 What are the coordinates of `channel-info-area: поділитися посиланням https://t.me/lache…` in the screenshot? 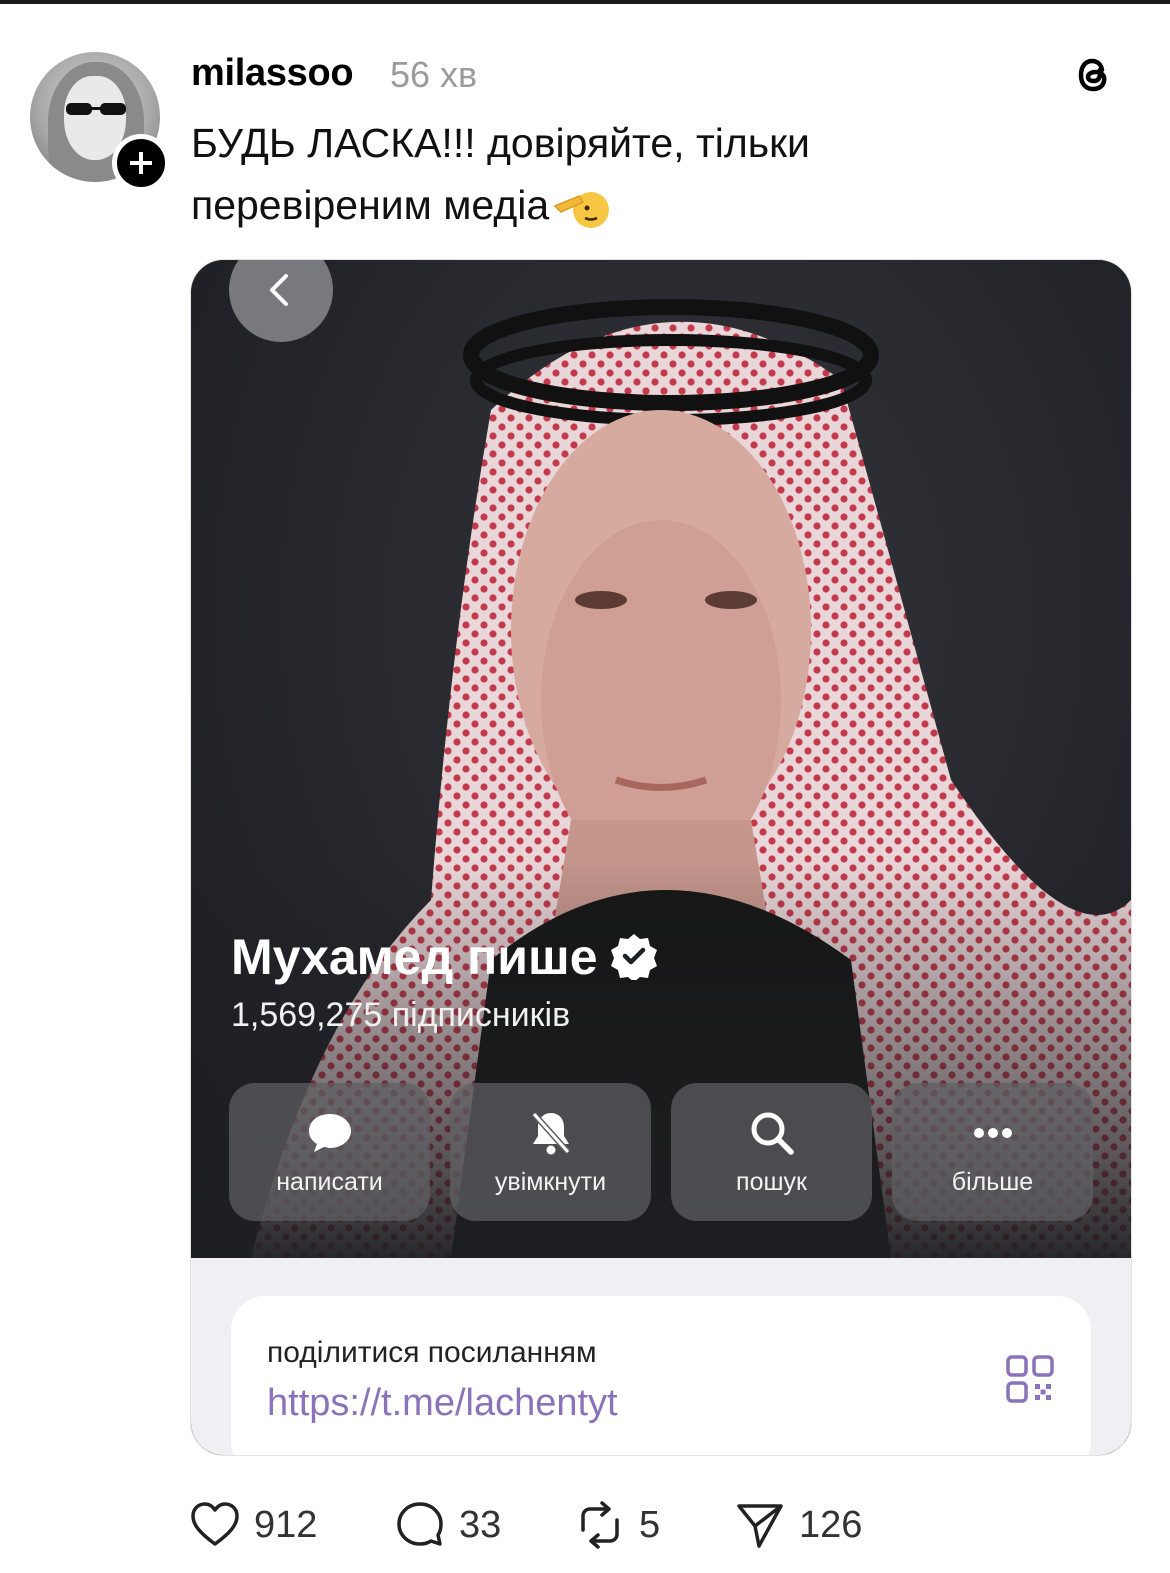 It's located at (661, 1356).